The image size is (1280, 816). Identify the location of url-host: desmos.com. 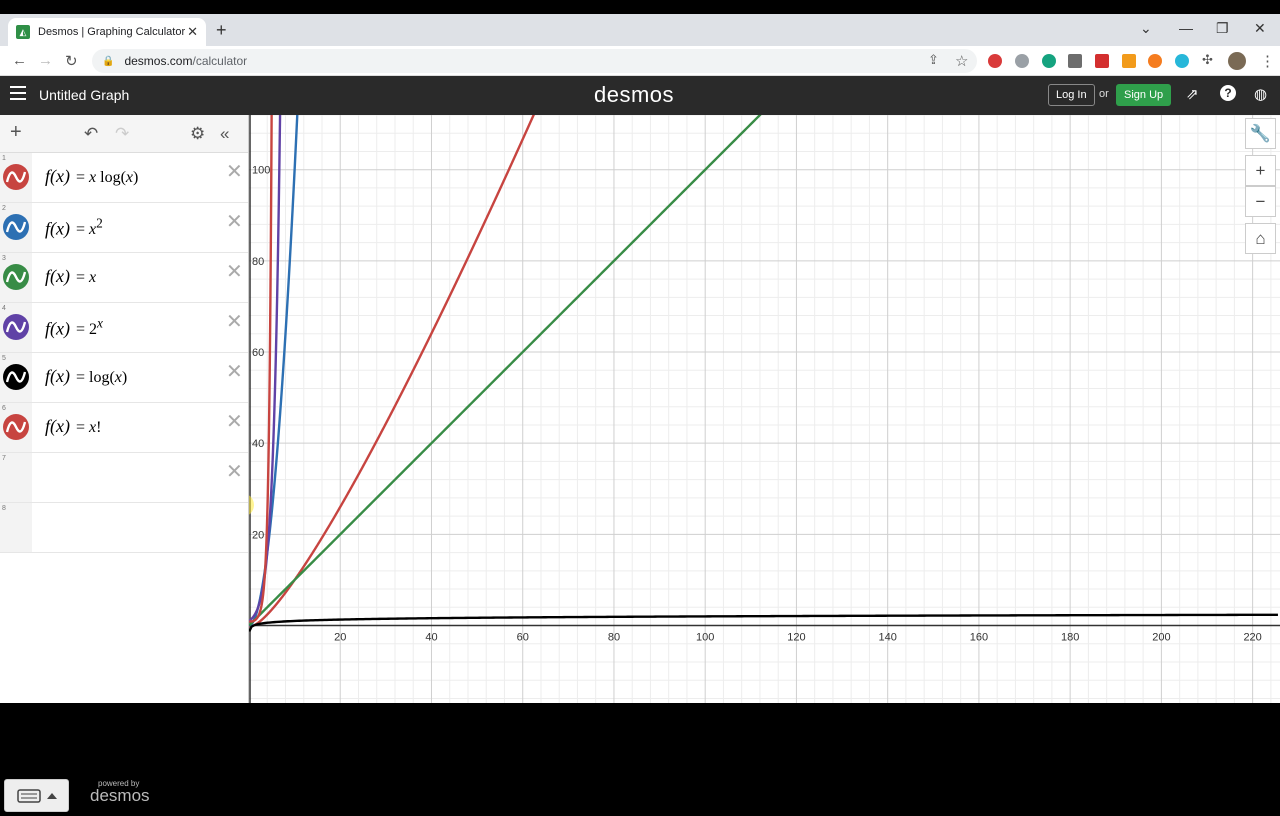
(158, 61).